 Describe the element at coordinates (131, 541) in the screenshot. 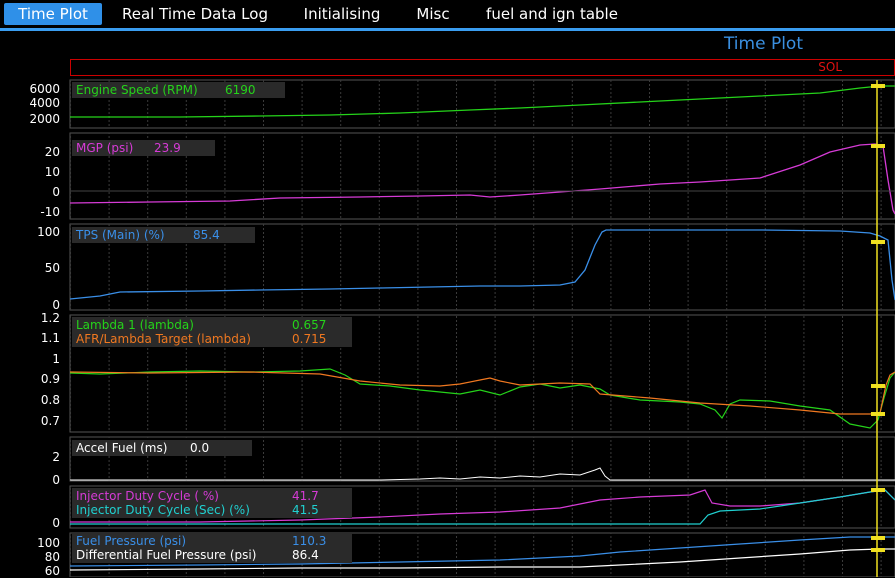

I see `fuel-pressure-label: Fuel Pressure (psi)` at that location.